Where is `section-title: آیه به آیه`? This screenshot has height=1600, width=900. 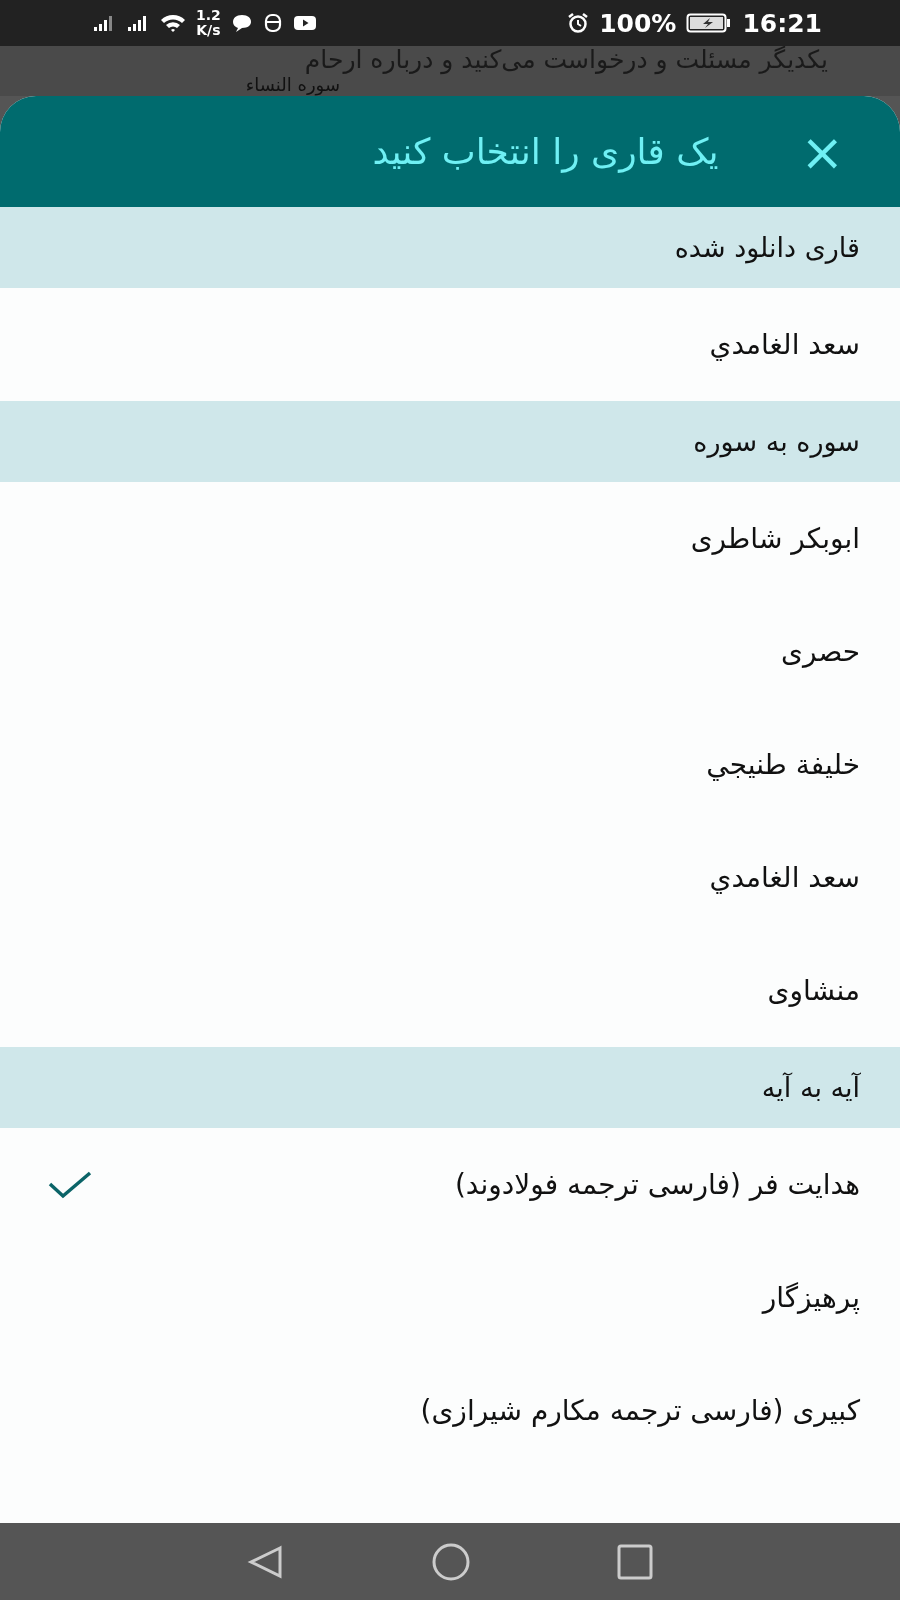
section-title: آیه به آیه is located at coordinates (810, 1087).